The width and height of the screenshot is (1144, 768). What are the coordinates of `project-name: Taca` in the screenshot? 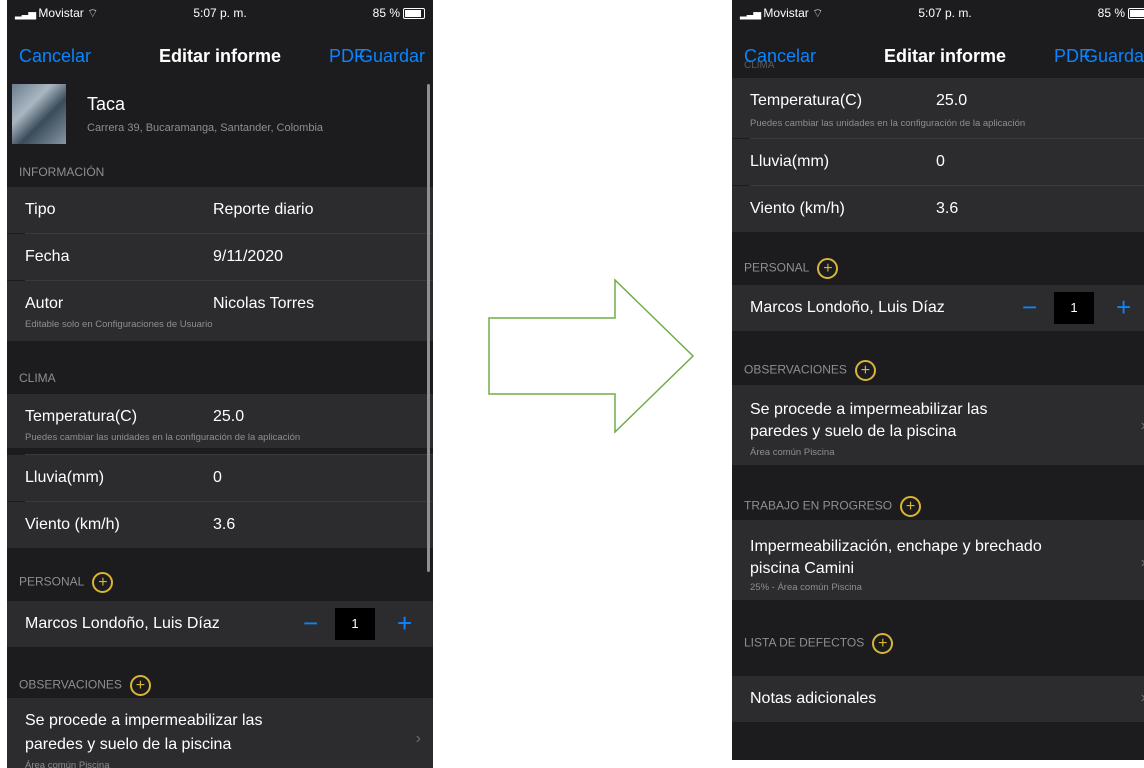 It's located at (106, 104).